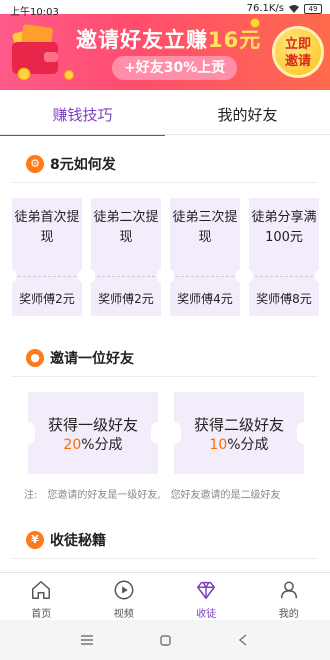 The height and width of the screenshot is (660, 330). Describe the element at coordinates (284, 227) in the screenshot. I see `reward-card-condition: 徒弟分享满100元` at that location.